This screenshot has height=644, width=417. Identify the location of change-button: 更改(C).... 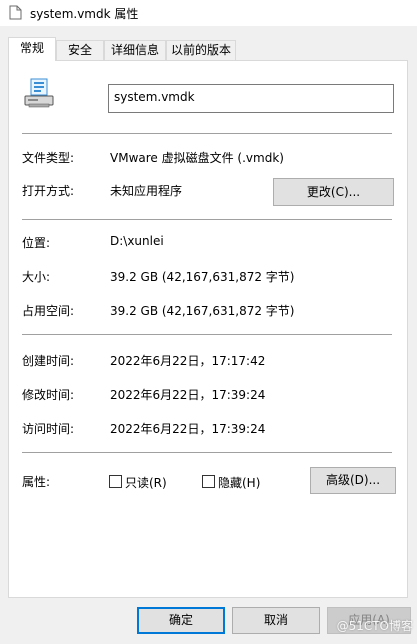
(333, 192).